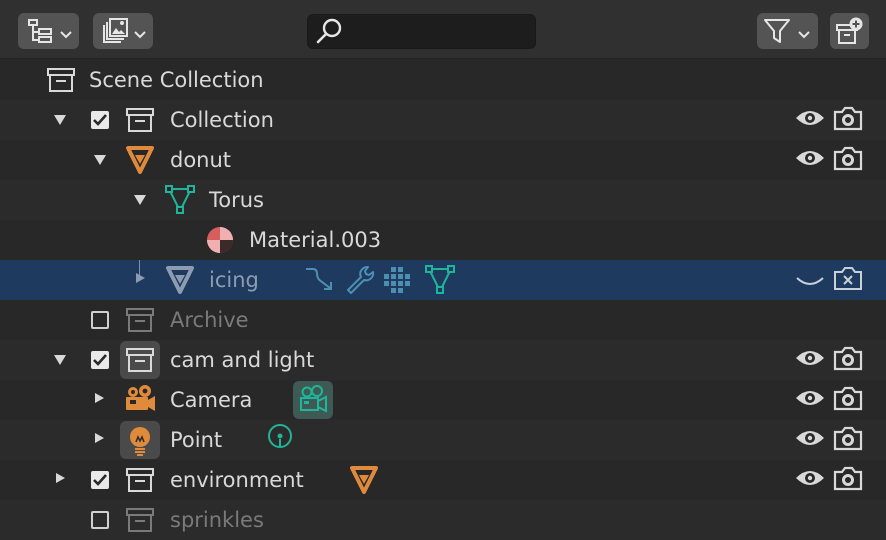  Describe the element at coordinates (140, 400) in the screenshot. I see `camera-icon` at that location.